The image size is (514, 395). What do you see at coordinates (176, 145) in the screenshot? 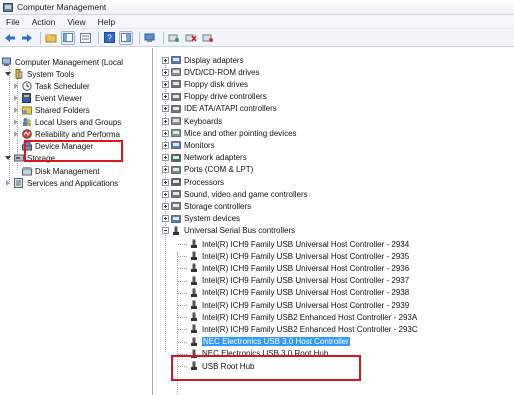
I see `monitor-icon` at bounding box center [176, 145].